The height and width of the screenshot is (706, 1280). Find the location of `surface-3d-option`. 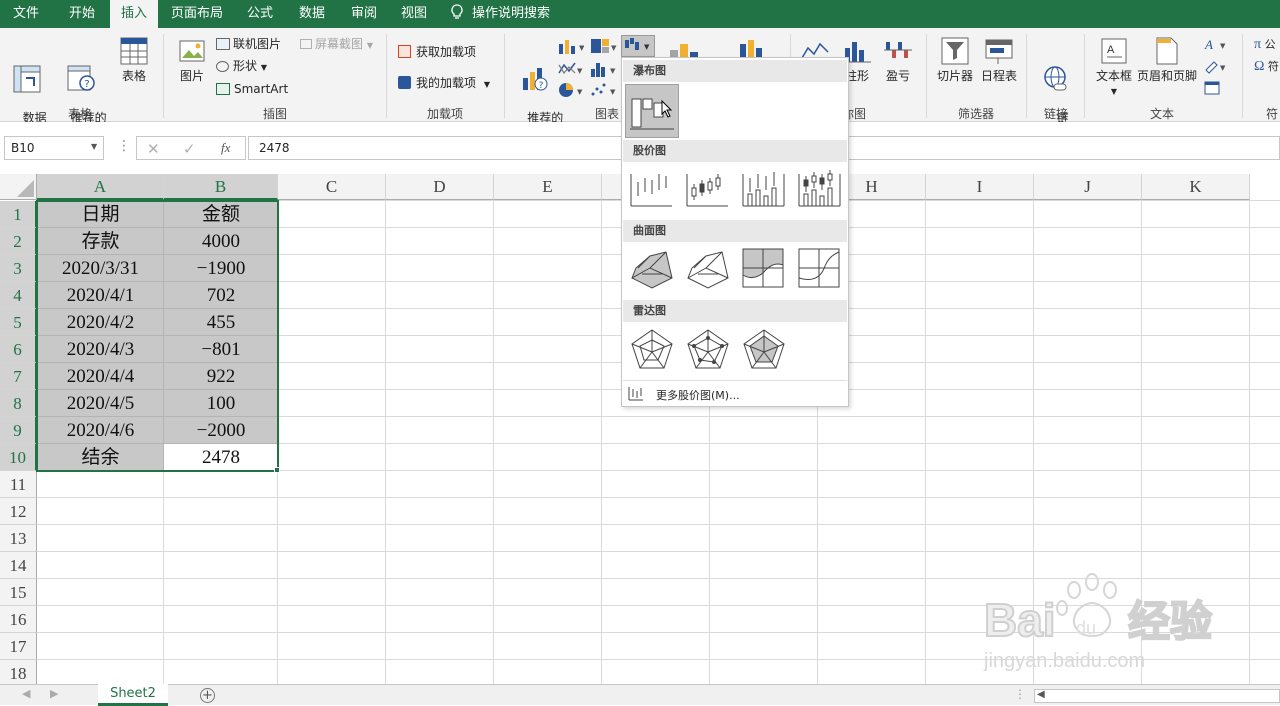

surface-3d-option is located at coordinates (652, 268).